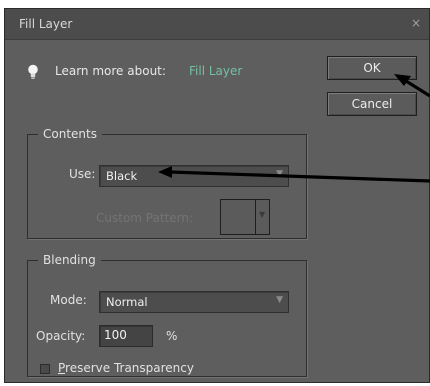  What do you see at coordinates (217, 24) in the screenshot?
I see `dialog-titlebar: Fill Layer ×` at bounding box center [217, 24].